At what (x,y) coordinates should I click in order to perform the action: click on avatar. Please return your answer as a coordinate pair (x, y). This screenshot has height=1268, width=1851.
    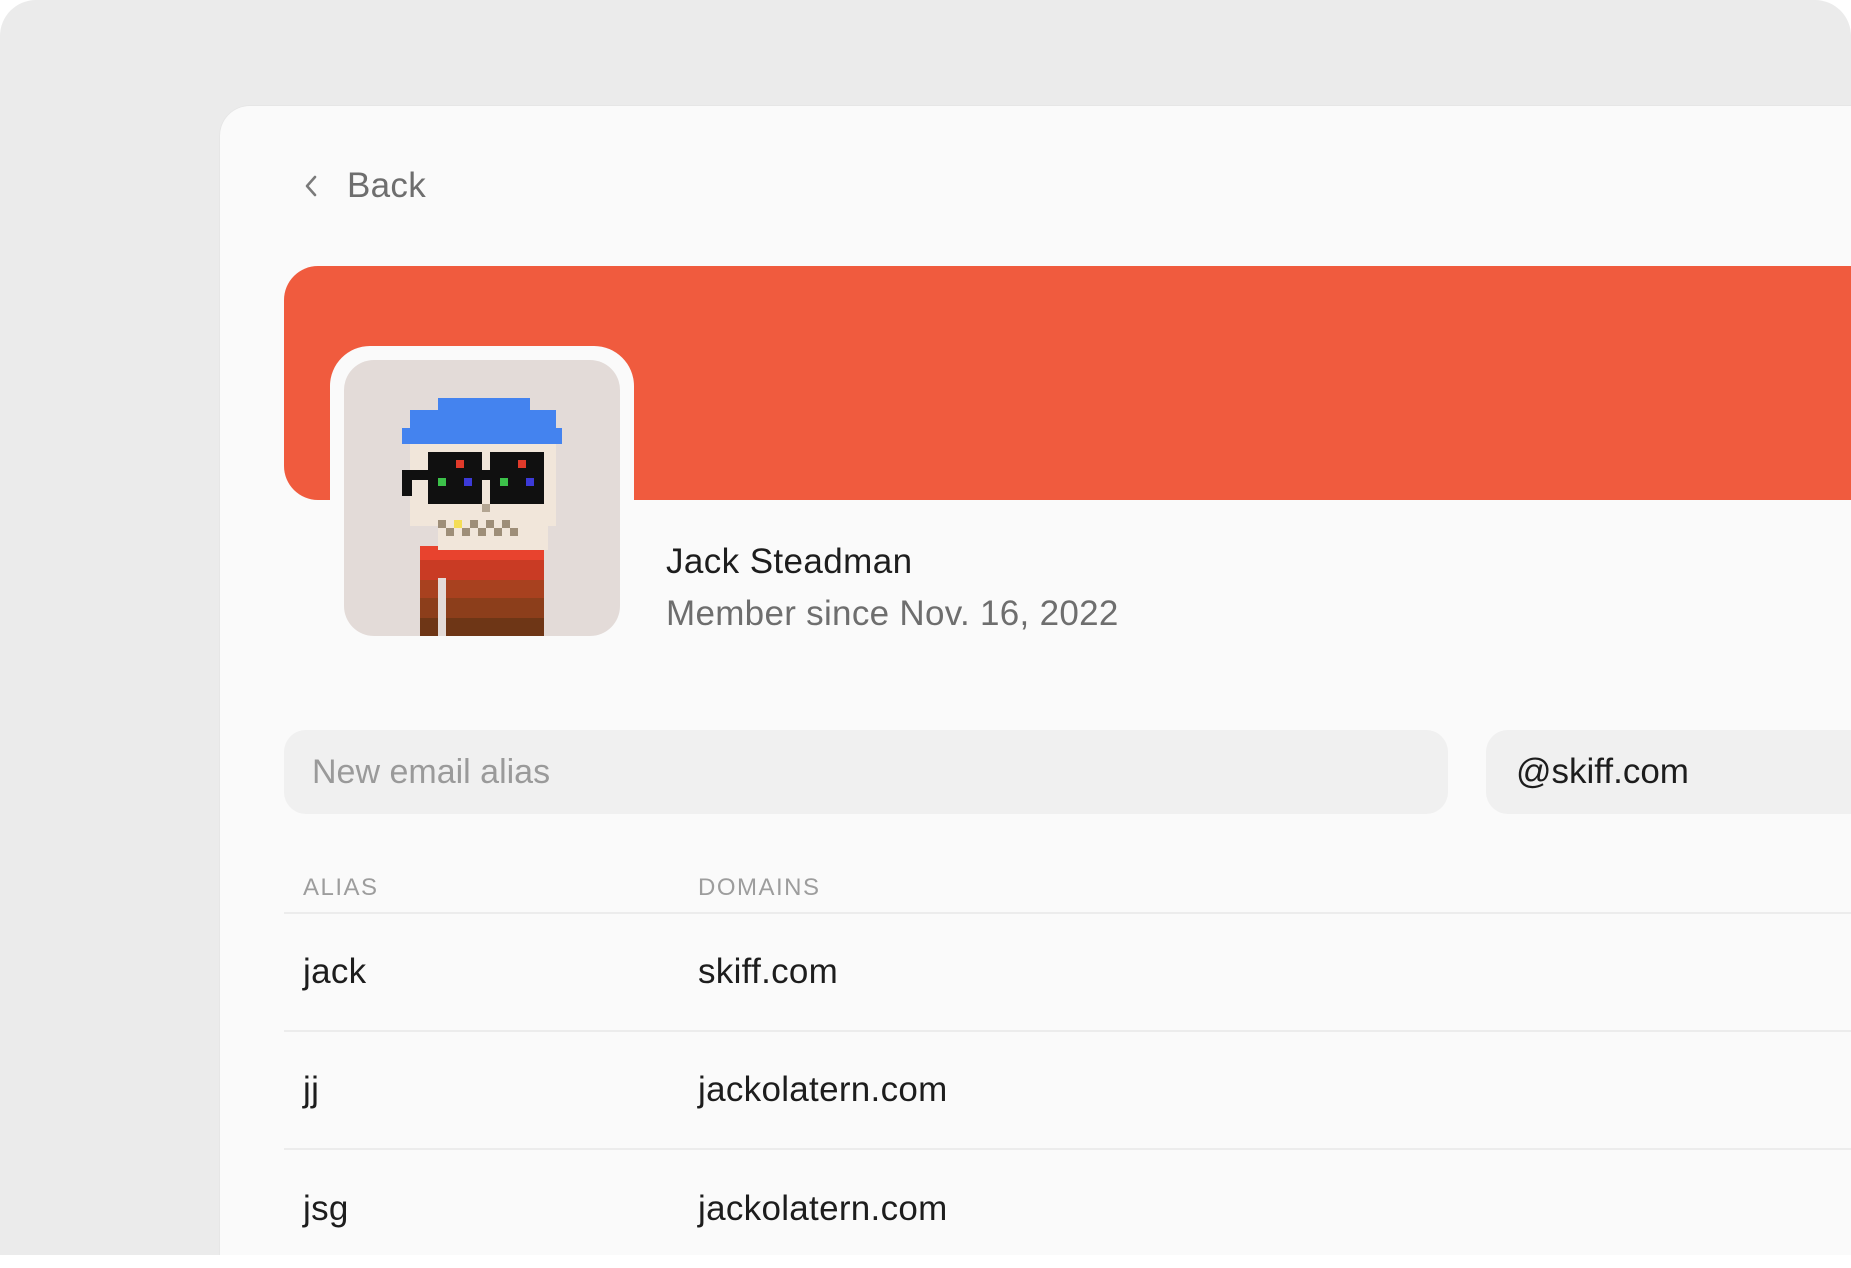
    Looking at the image, I should click on (482, 498).